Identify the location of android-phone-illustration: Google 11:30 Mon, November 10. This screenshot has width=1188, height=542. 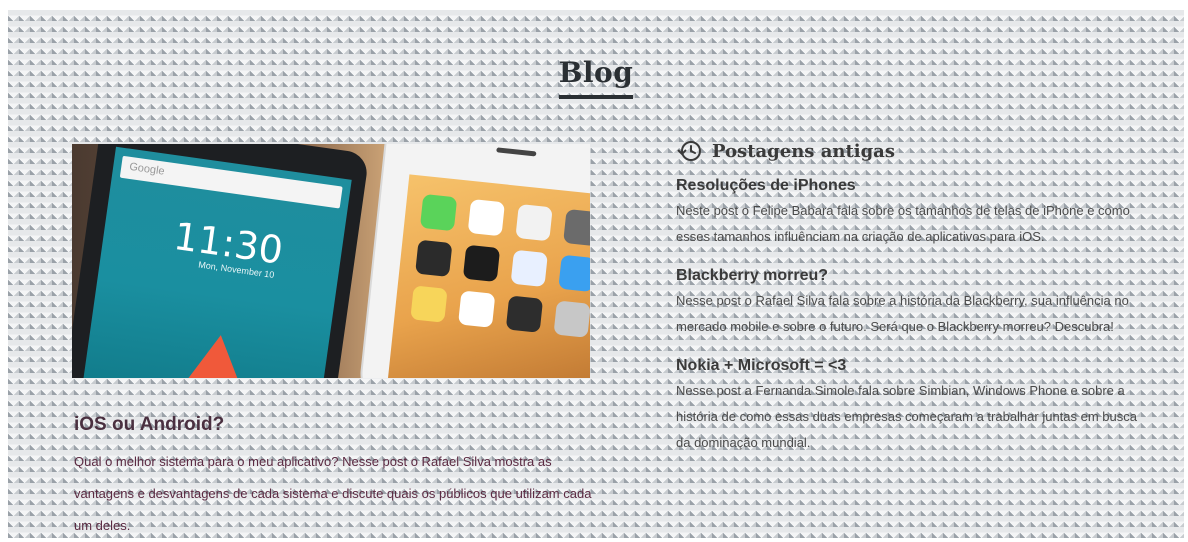
(221, 261).